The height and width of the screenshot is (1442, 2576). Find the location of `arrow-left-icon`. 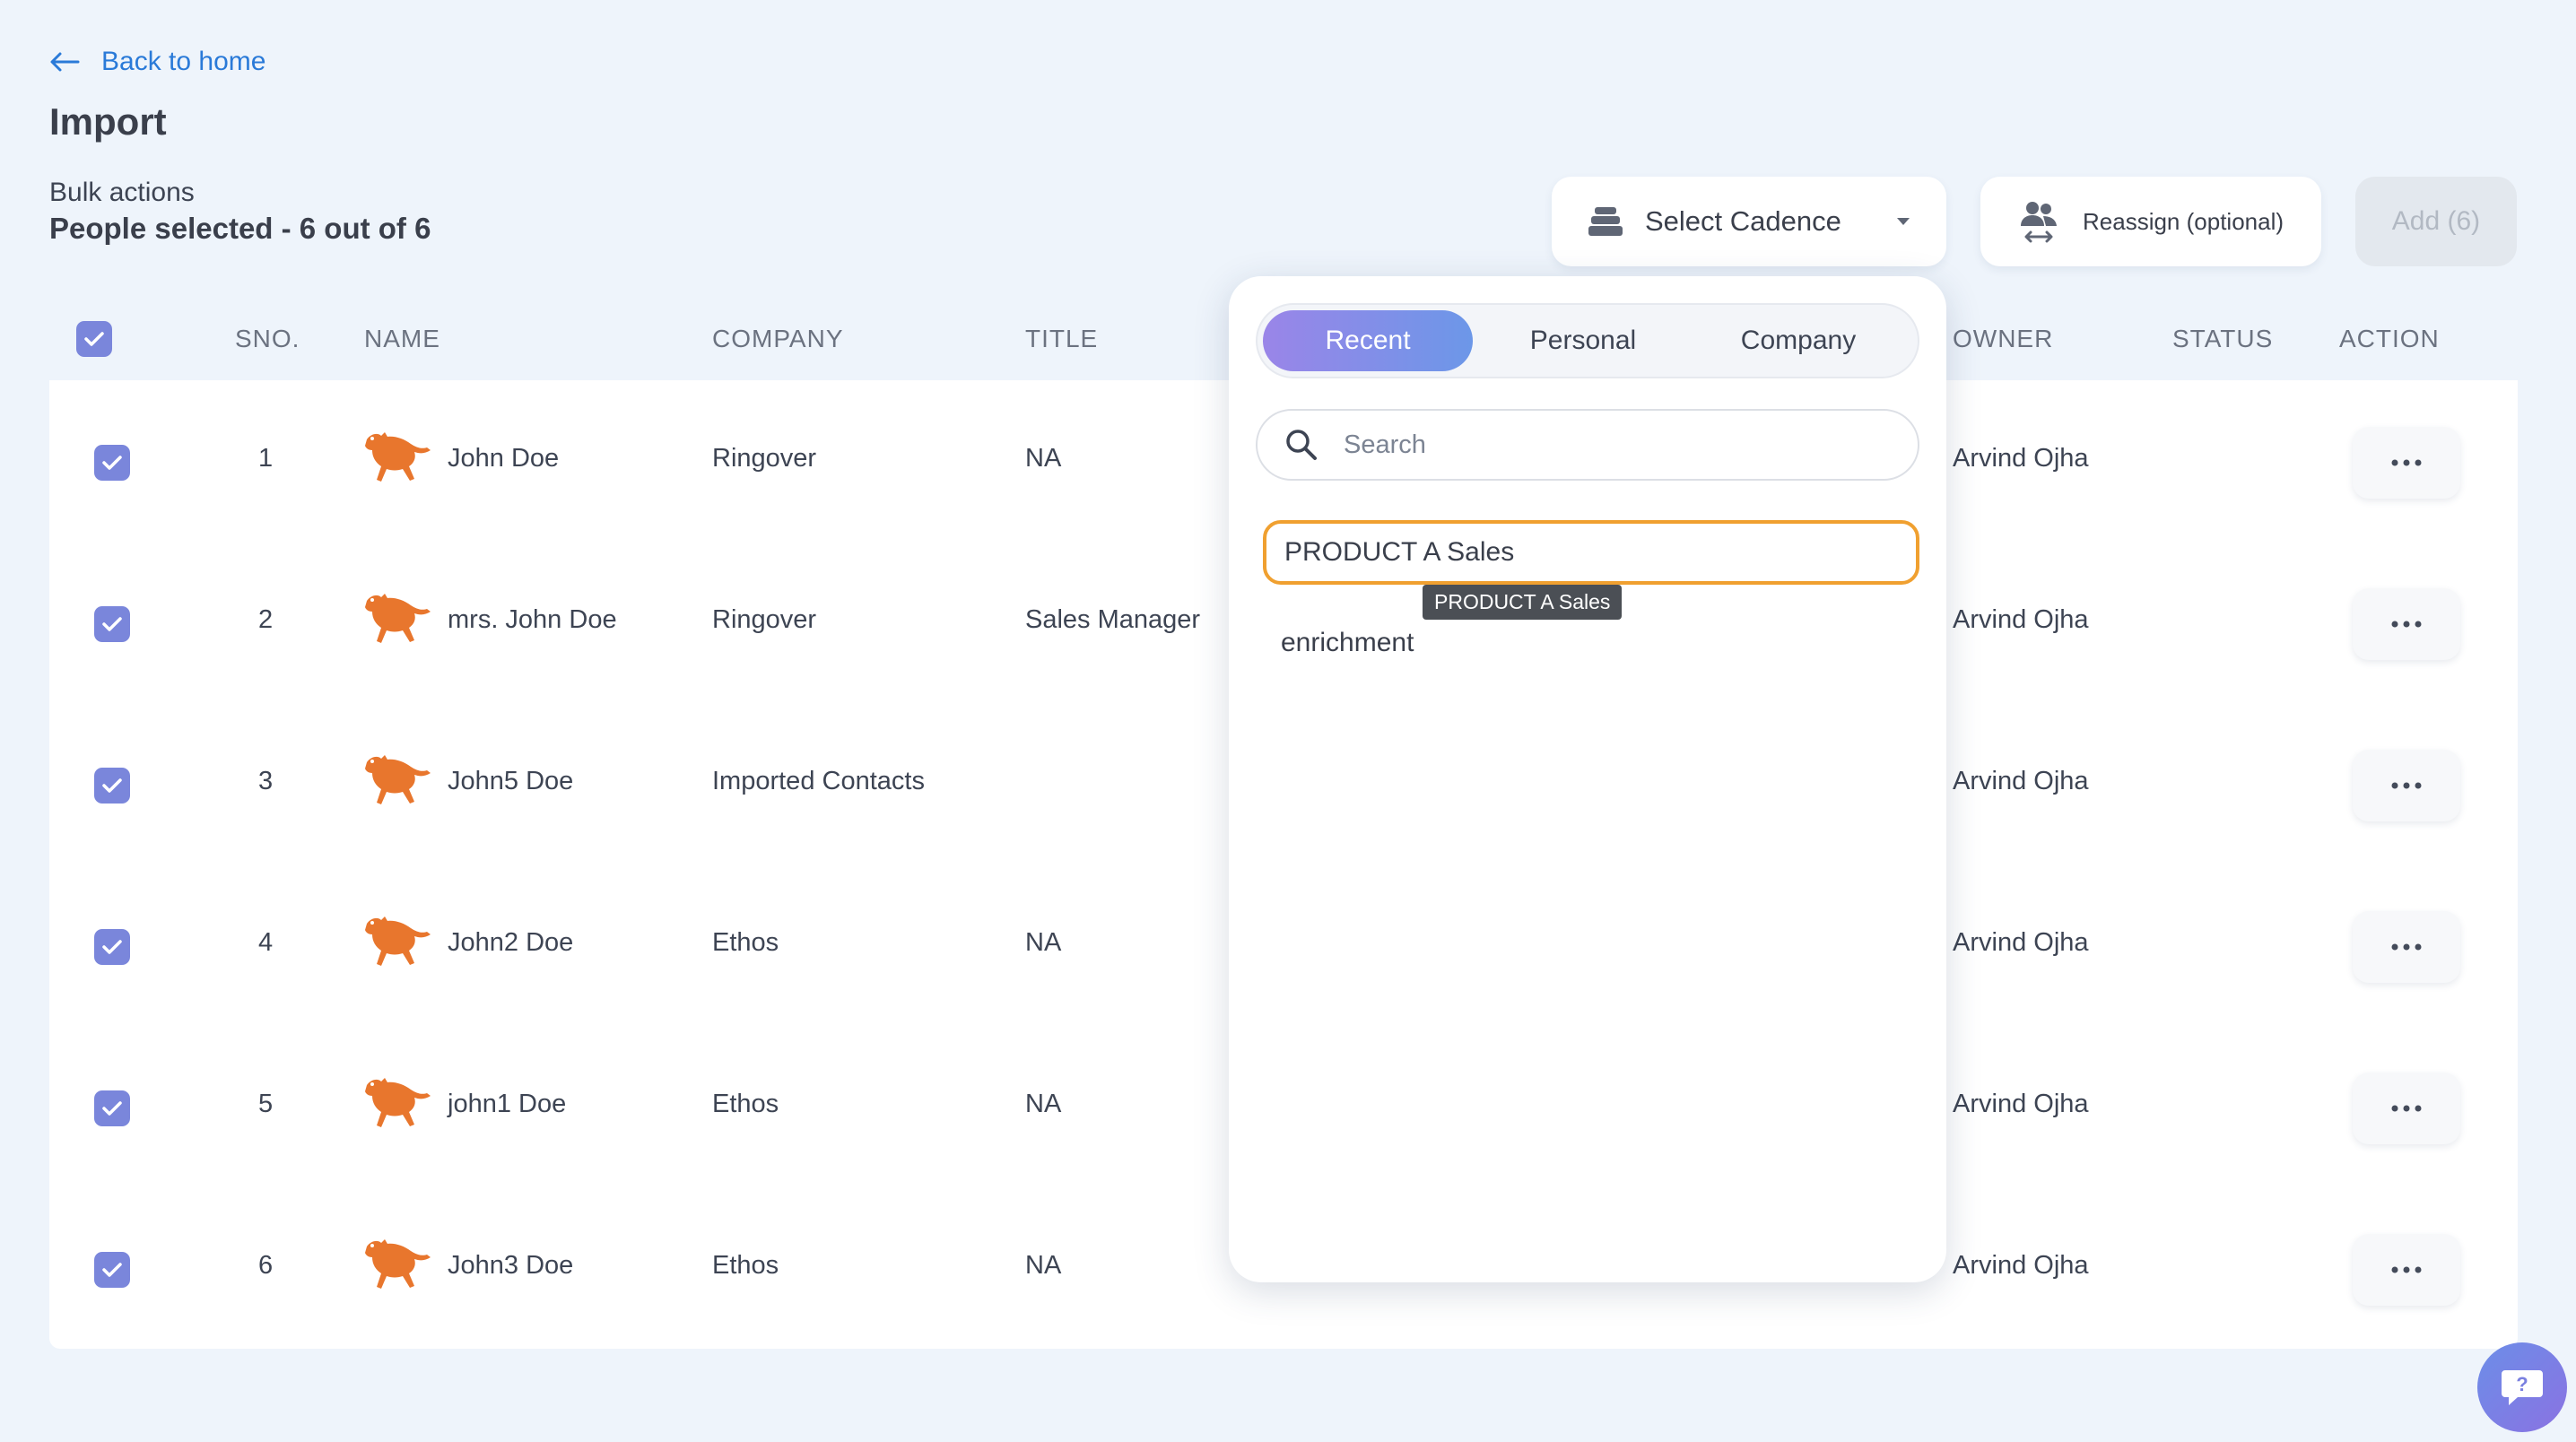

arrow-left-icon is located at coordinates (65, 62).